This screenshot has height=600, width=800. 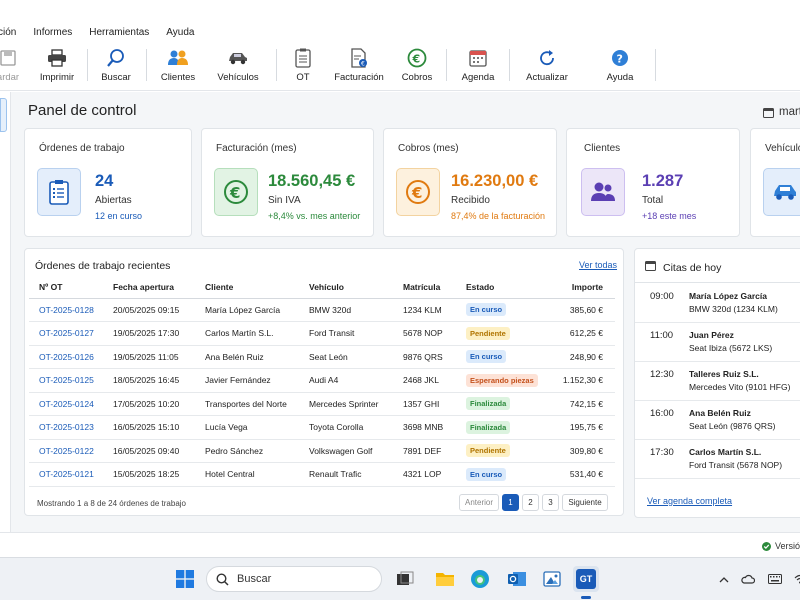 I want to click on pager-next-button: Siguiente, so click(x=585, y=502).